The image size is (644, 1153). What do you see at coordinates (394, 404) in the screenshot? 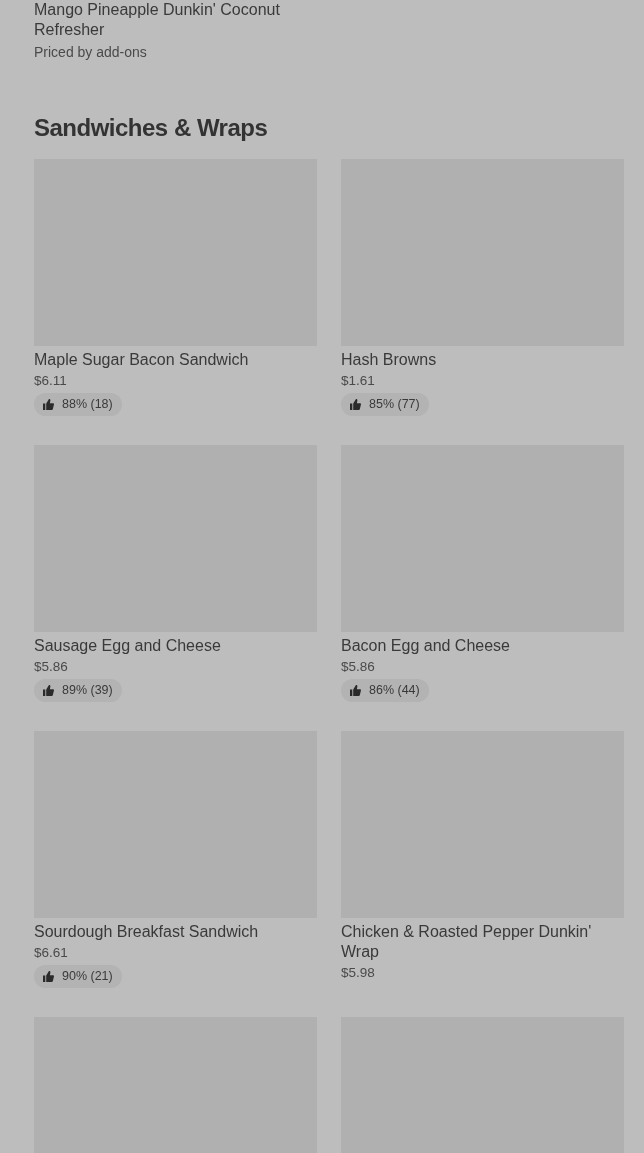
I see `rating-text: 85% (77)` at bounding box center [394, 404].